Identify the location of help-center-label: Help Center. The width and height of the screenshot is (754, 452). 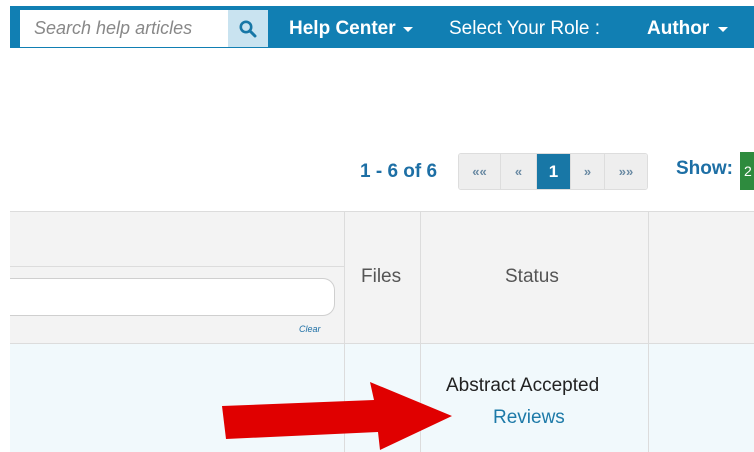
(342, 28).